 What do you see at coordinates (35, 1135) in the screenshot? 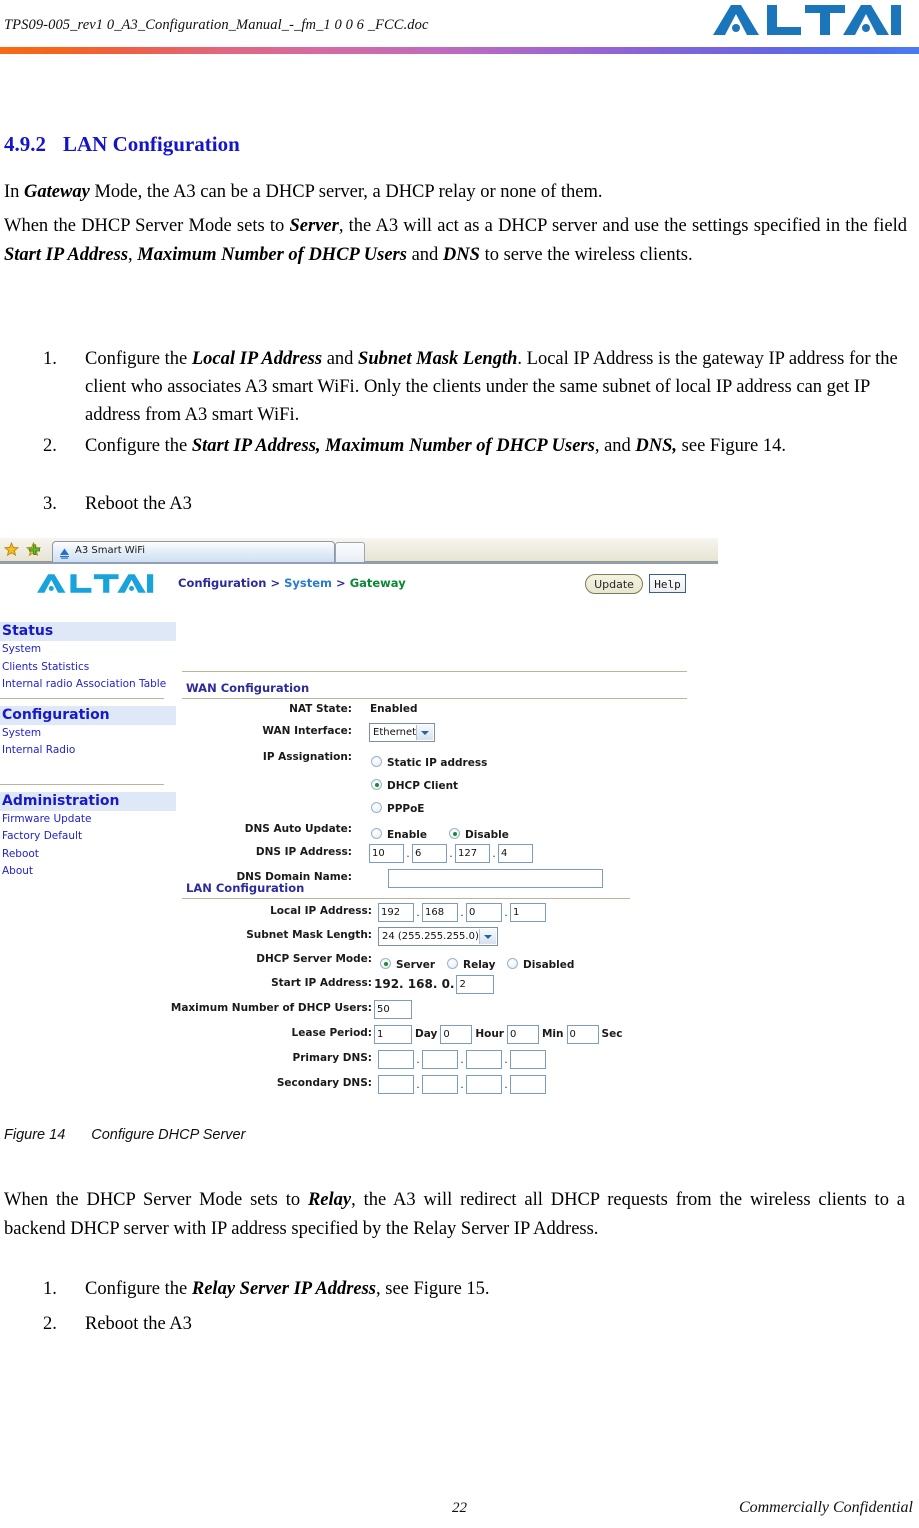
I see `figure-label: Figure 14` at bounding box center [35, 1135].